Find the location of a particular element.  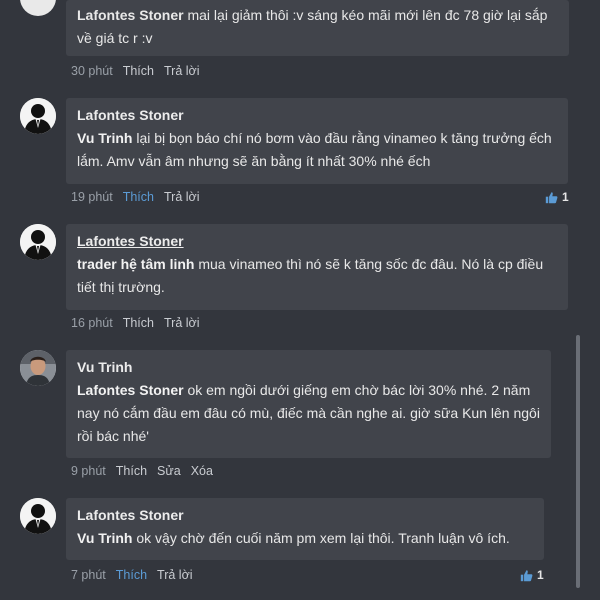

comment-meta: 9 phút Thích Sửa Xóa is located at coordinates (147, 471).